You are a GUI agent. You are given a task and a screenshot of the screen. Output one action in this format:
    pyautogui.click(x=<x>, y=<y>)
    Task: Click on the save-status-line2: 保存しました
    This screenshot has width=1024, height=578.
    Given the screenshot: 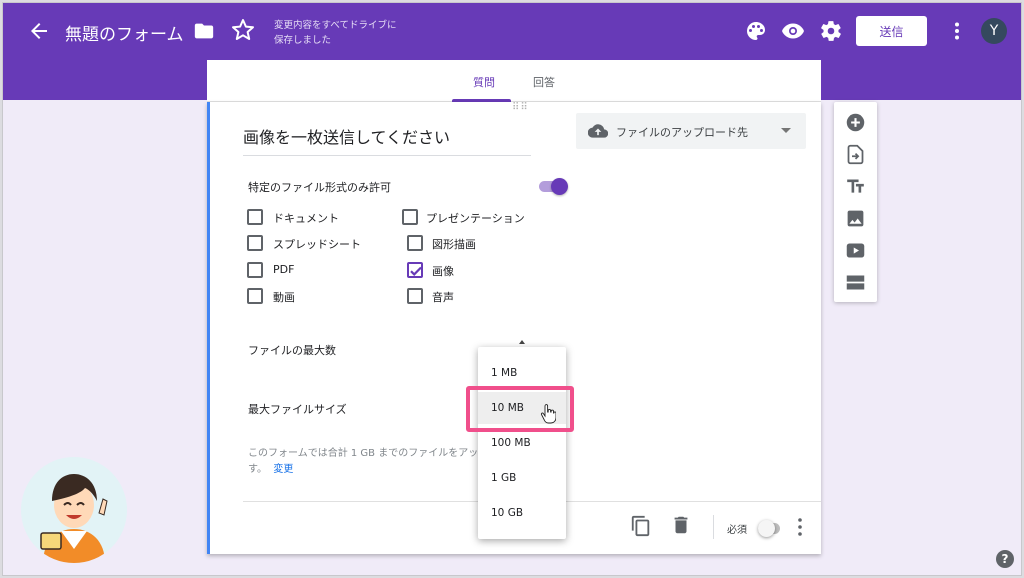 What is the action you would take?
    pyautogui.click(x=303, y=40)
    